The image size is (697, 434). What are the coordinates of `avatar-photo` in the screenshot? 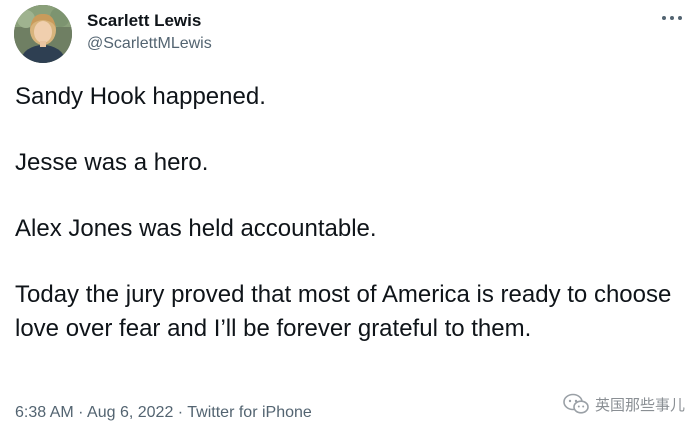 It's located at (43, 34).